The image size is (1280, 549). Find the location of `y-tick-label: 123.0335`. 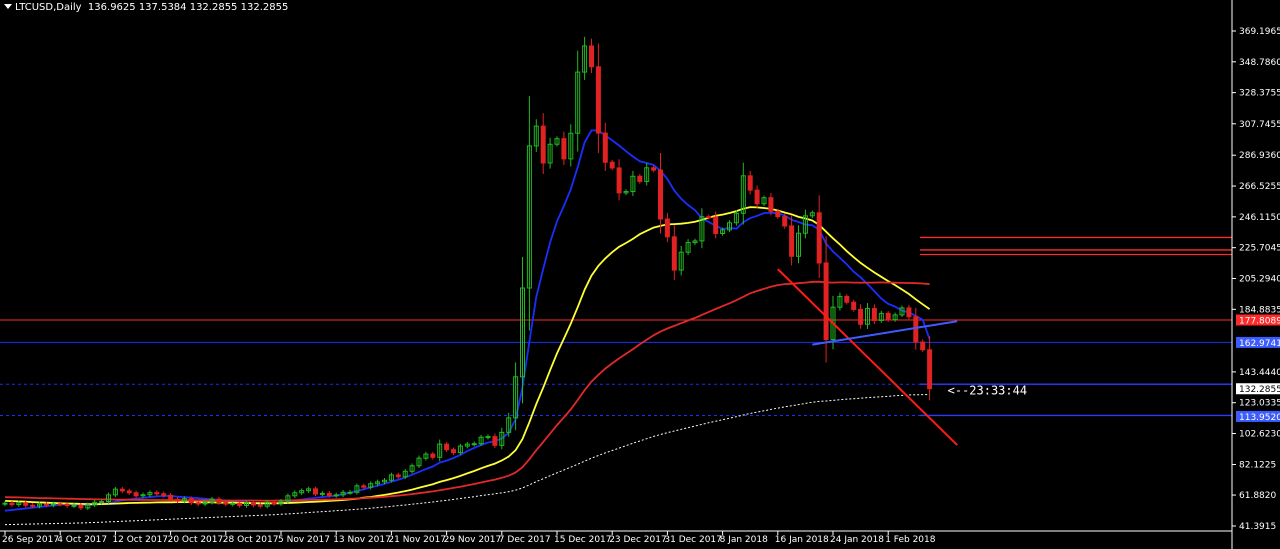

y-tick-label: 123.0335 is located at coordinates (1259, 404).